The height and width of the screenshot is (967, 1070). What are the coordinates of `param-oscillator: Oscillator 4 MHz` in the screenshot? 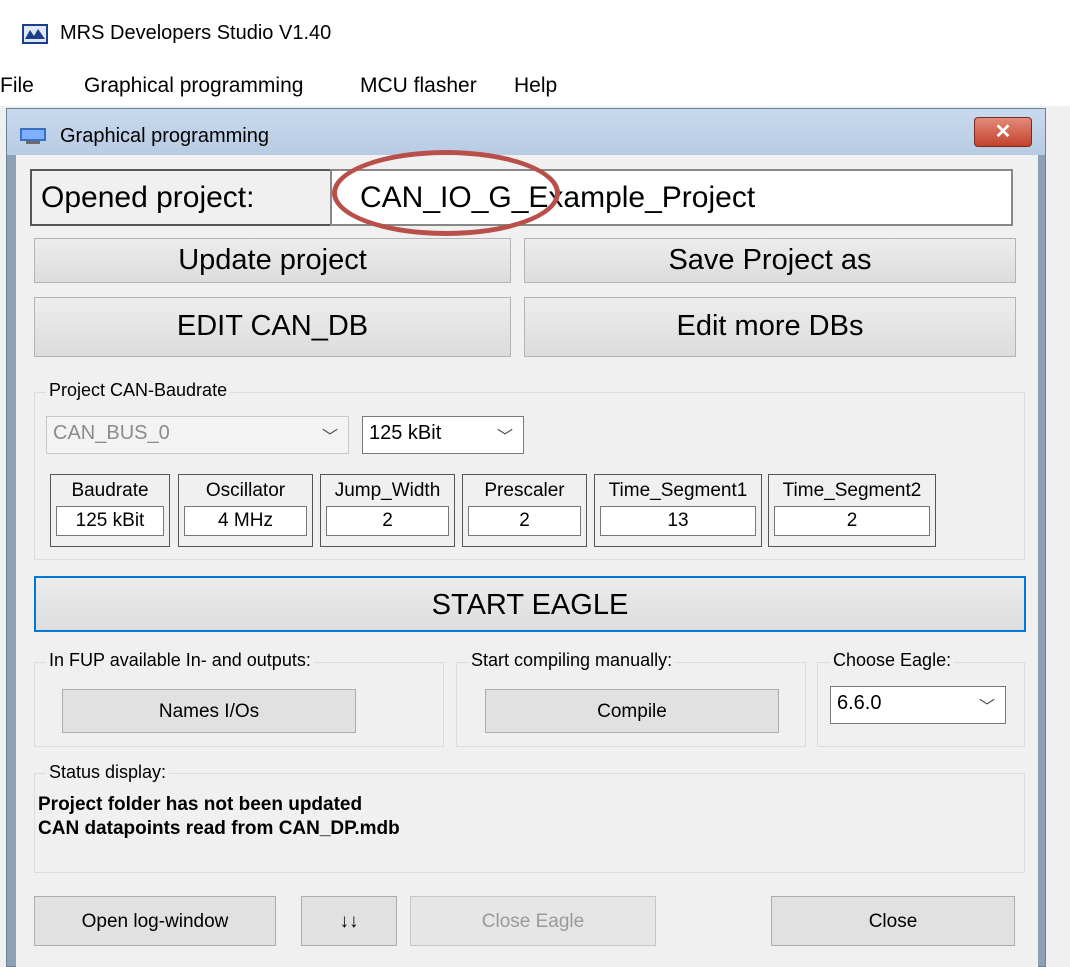 It's located at (245, 510).